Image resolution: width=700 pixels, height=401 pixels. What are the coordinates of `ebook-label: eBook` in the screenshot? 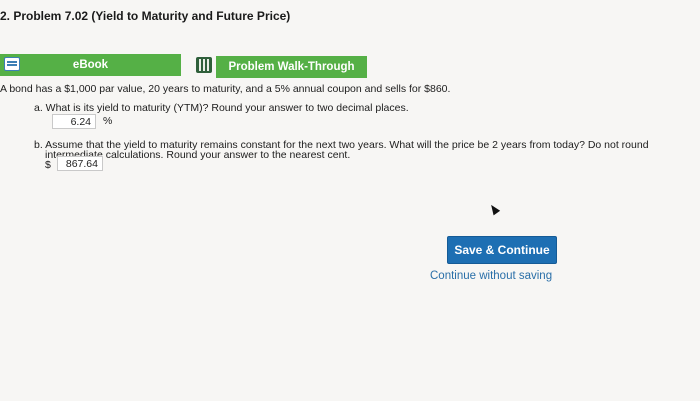 It's located at (90, 65).